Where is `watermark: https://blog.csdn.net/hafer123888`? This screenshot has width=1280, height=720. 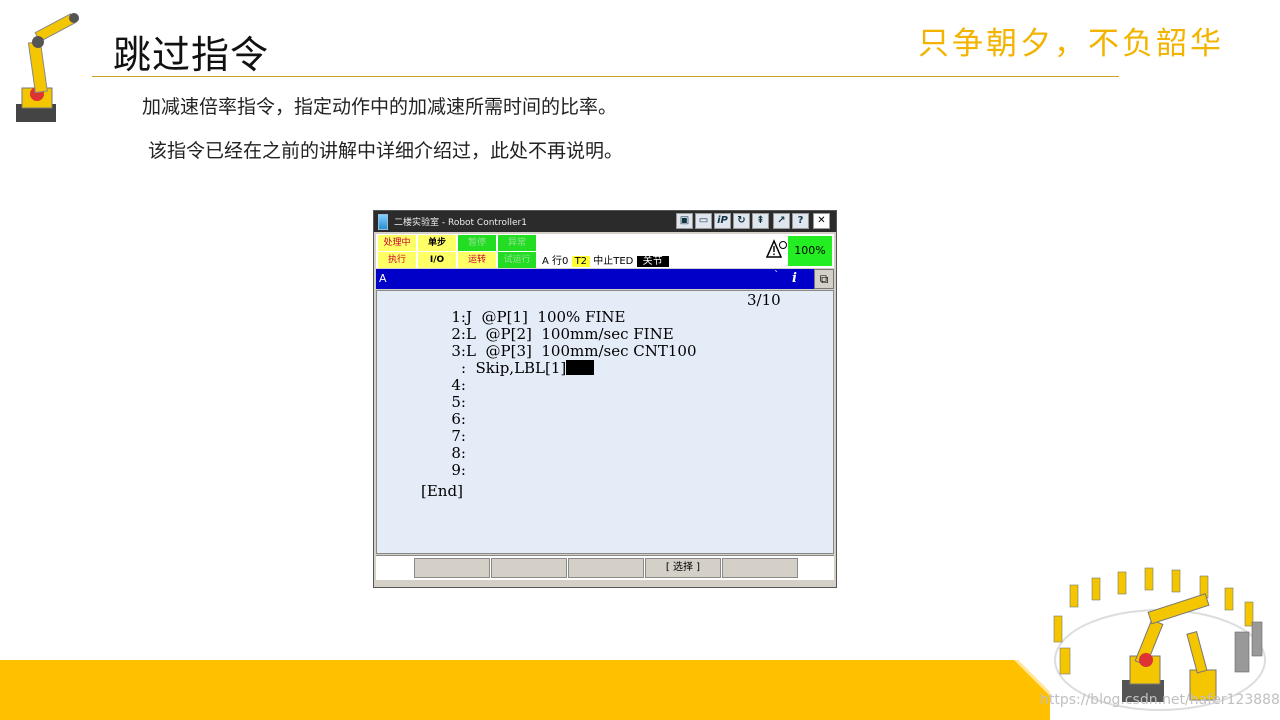 watermark: https://blog.csdn.net/hafer123888 is located at coordinates (1160, 700).